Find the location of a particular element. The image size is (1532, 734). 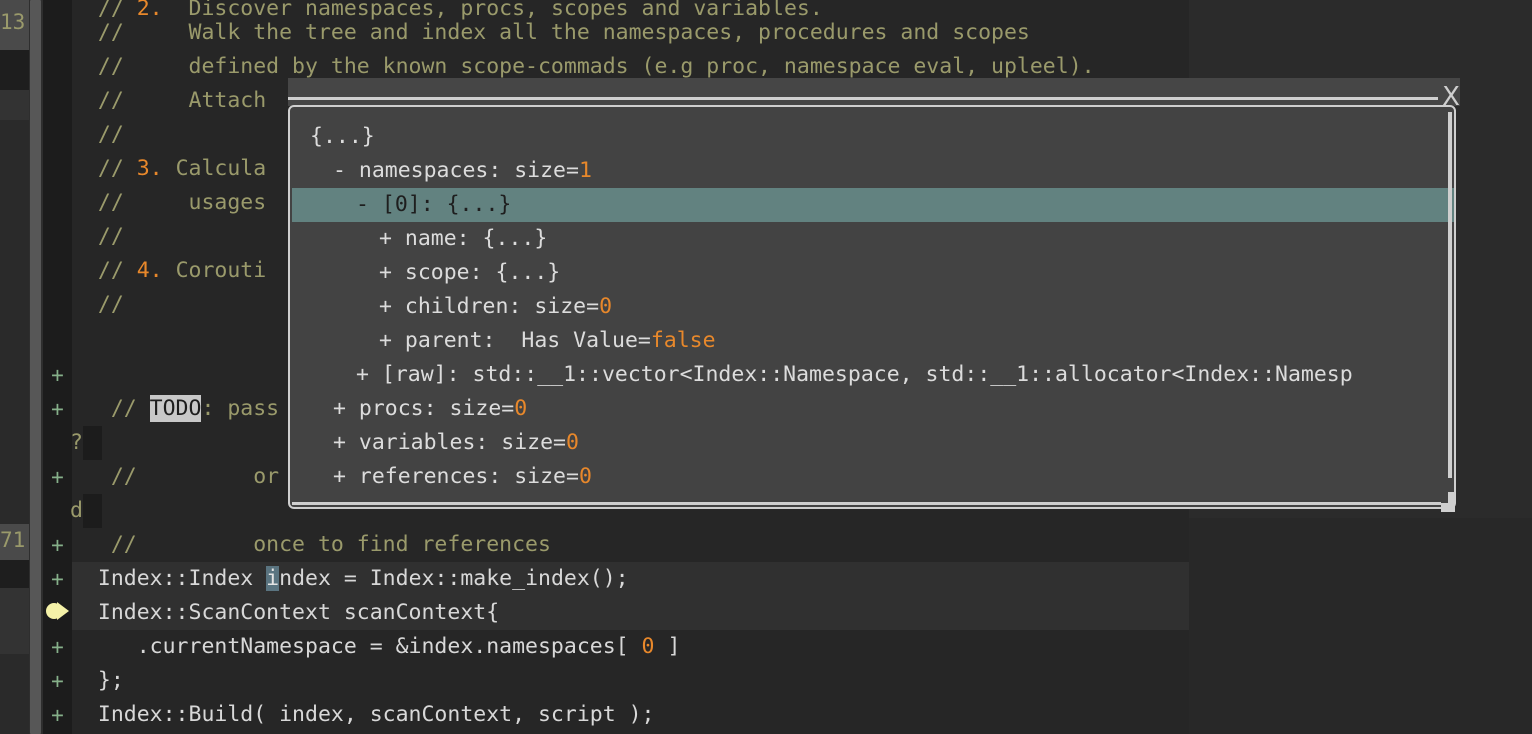

code-token-comment: // once to find references is located at coordinates (311, 544).